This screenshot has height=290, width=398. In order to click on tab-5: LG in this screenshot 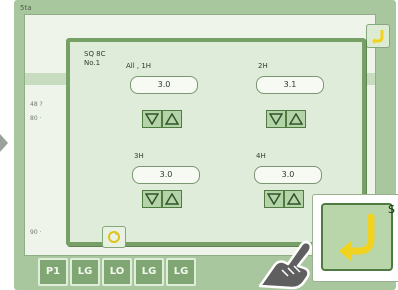, I will do `click(181, 272)`.